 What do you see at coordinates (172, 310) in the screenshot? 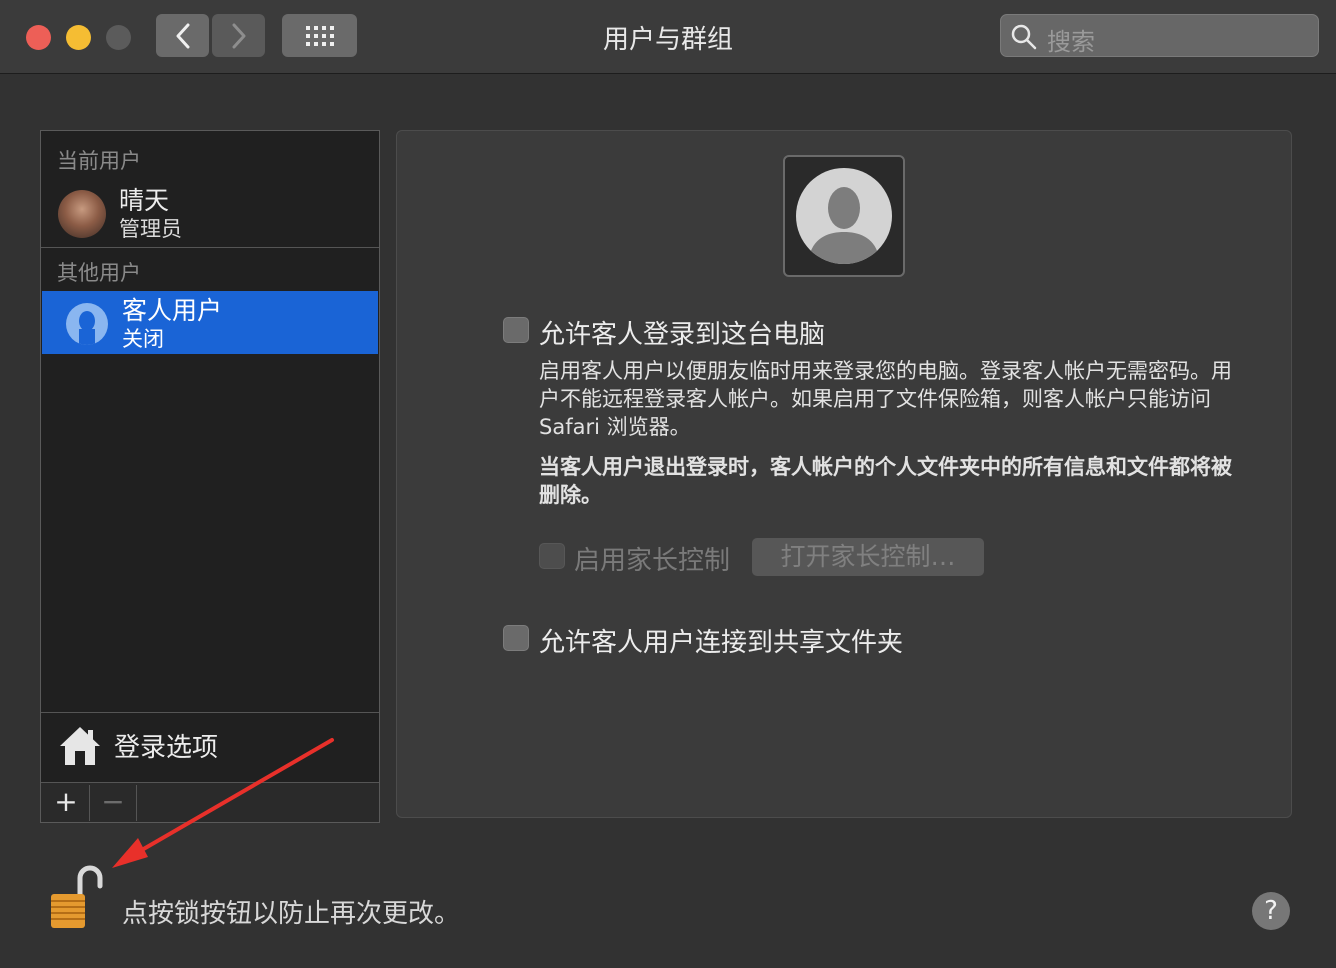
I see `guest-user-name: 客人用户` at bounding box center [172, 310].